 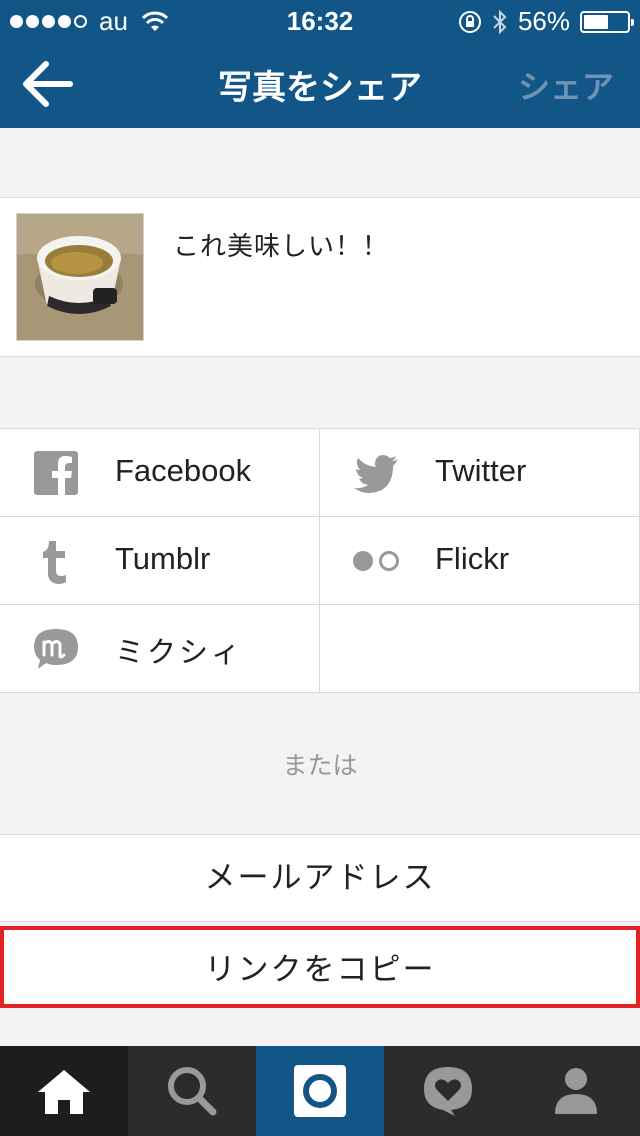 I want to click on tab-activity, so click(x=448, y=1091).